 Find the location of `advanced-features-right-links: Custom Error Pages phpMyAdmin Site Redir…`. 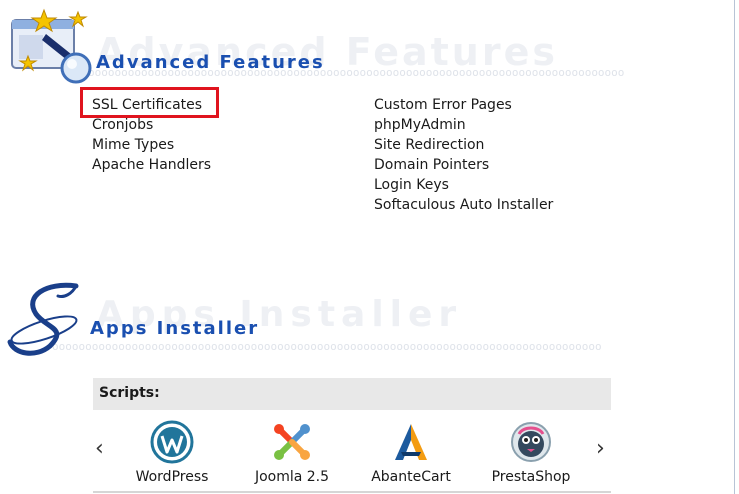

advanced-features-right-links: Custom Error Pages phpMyAdmin Site Redir… is located at coordinates (463, 155).